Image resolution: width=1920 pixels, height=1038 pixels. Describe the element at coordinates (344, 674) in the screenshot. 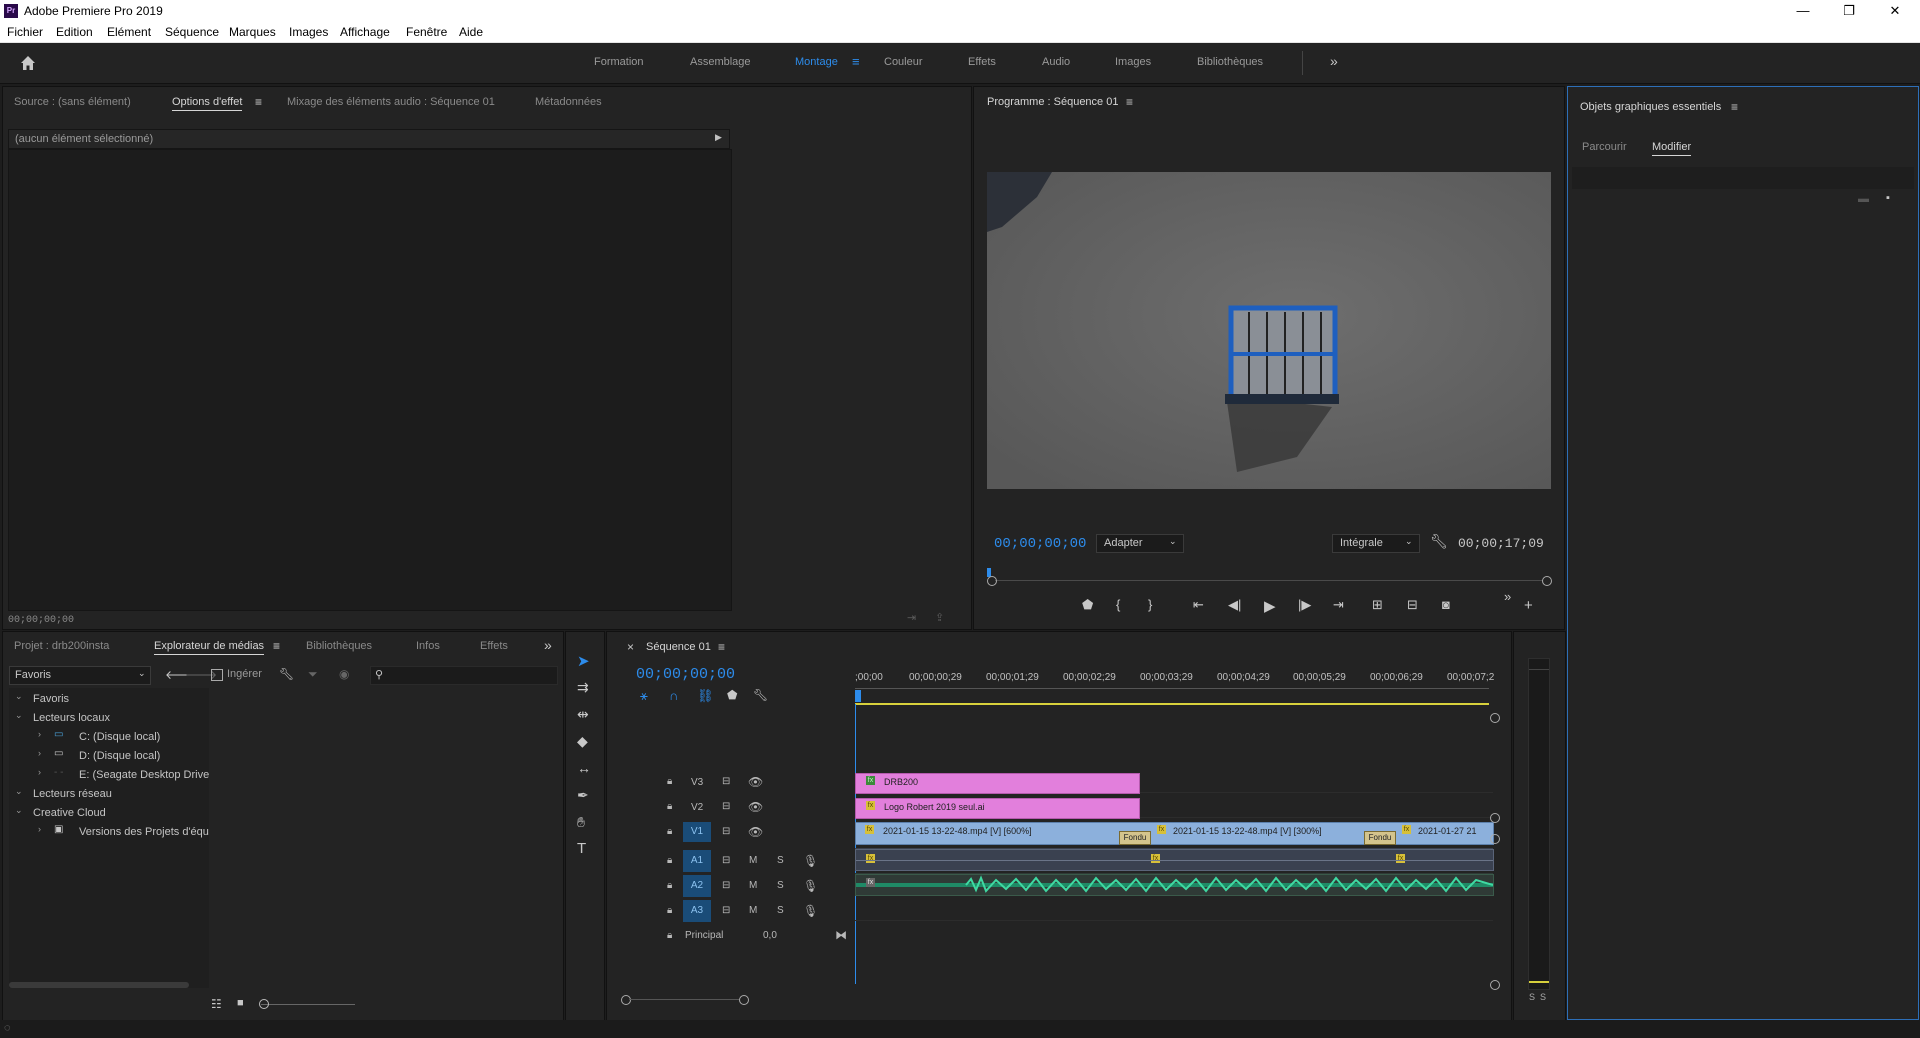

I see `view-icon: ◉` at that location.